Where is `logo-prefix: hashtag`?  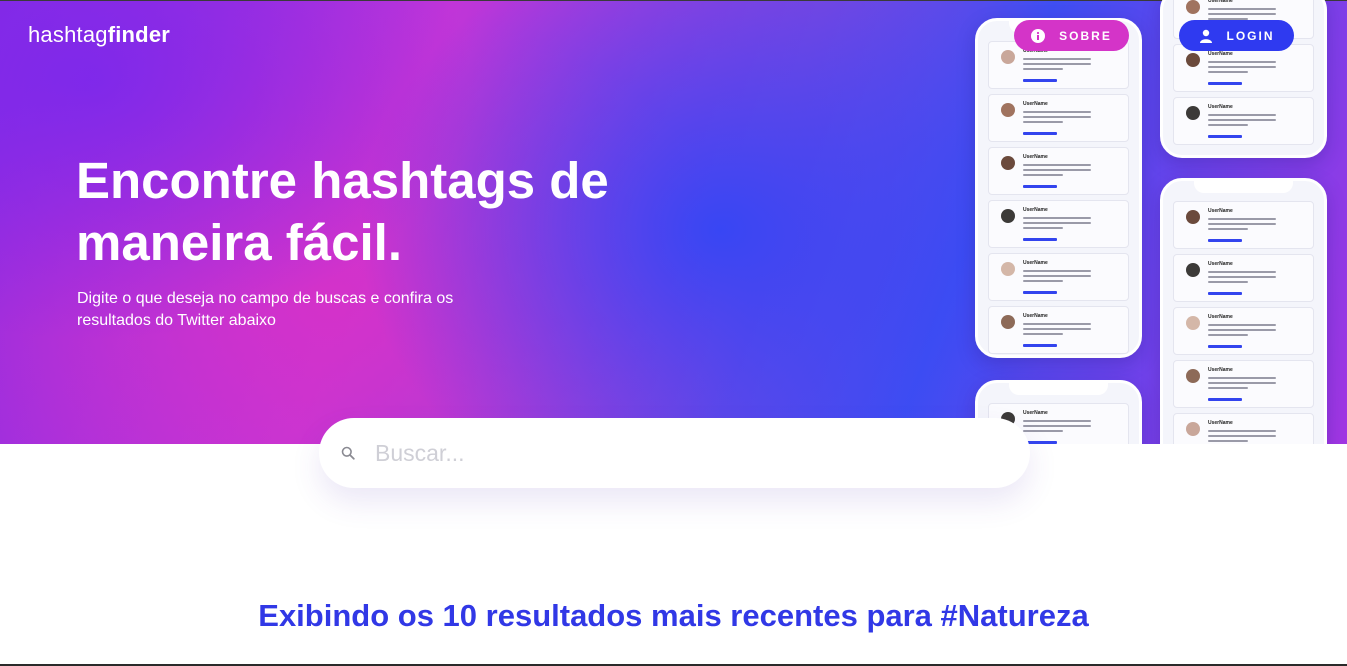 logo-prefix: hashtag is located at coordinates (68, 34).